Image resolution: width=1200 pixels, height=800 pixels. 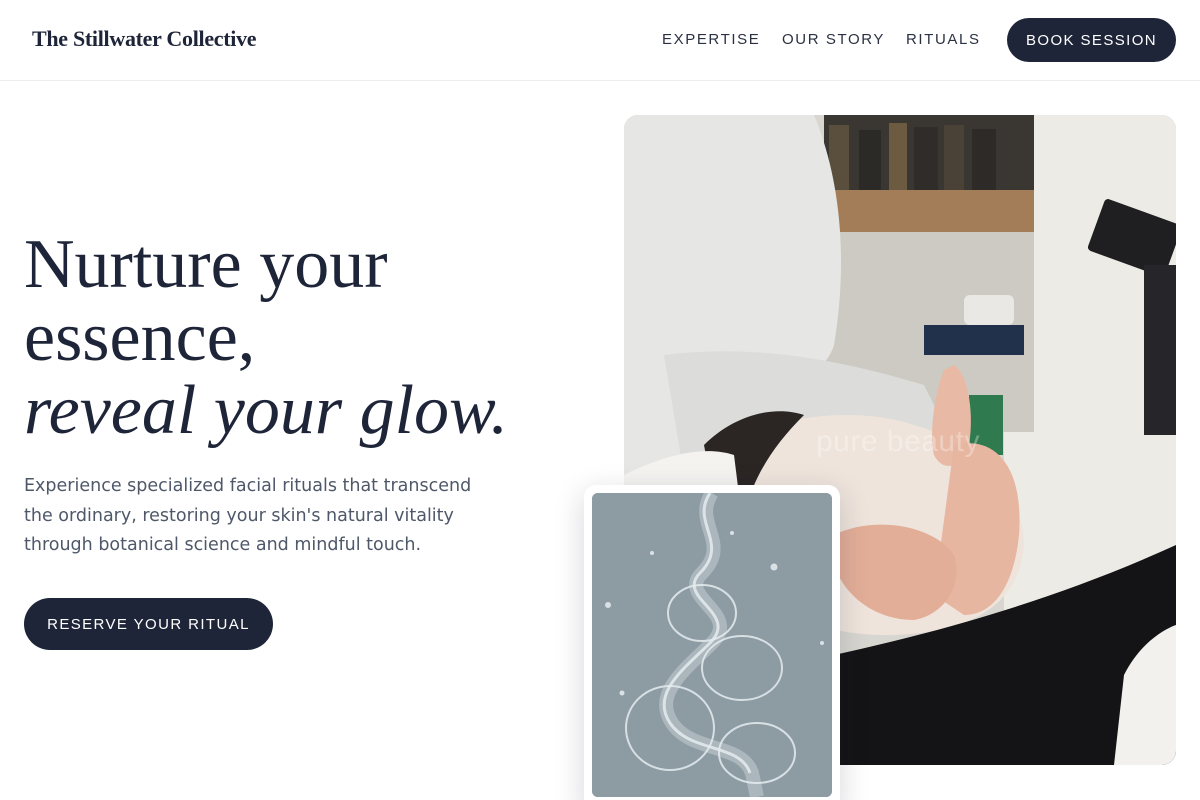 What do you see at coordinates (1091, 40) in the screenshot?
I see `book-session-button: BOOK SESSION` at bounding box center [1091, 40].